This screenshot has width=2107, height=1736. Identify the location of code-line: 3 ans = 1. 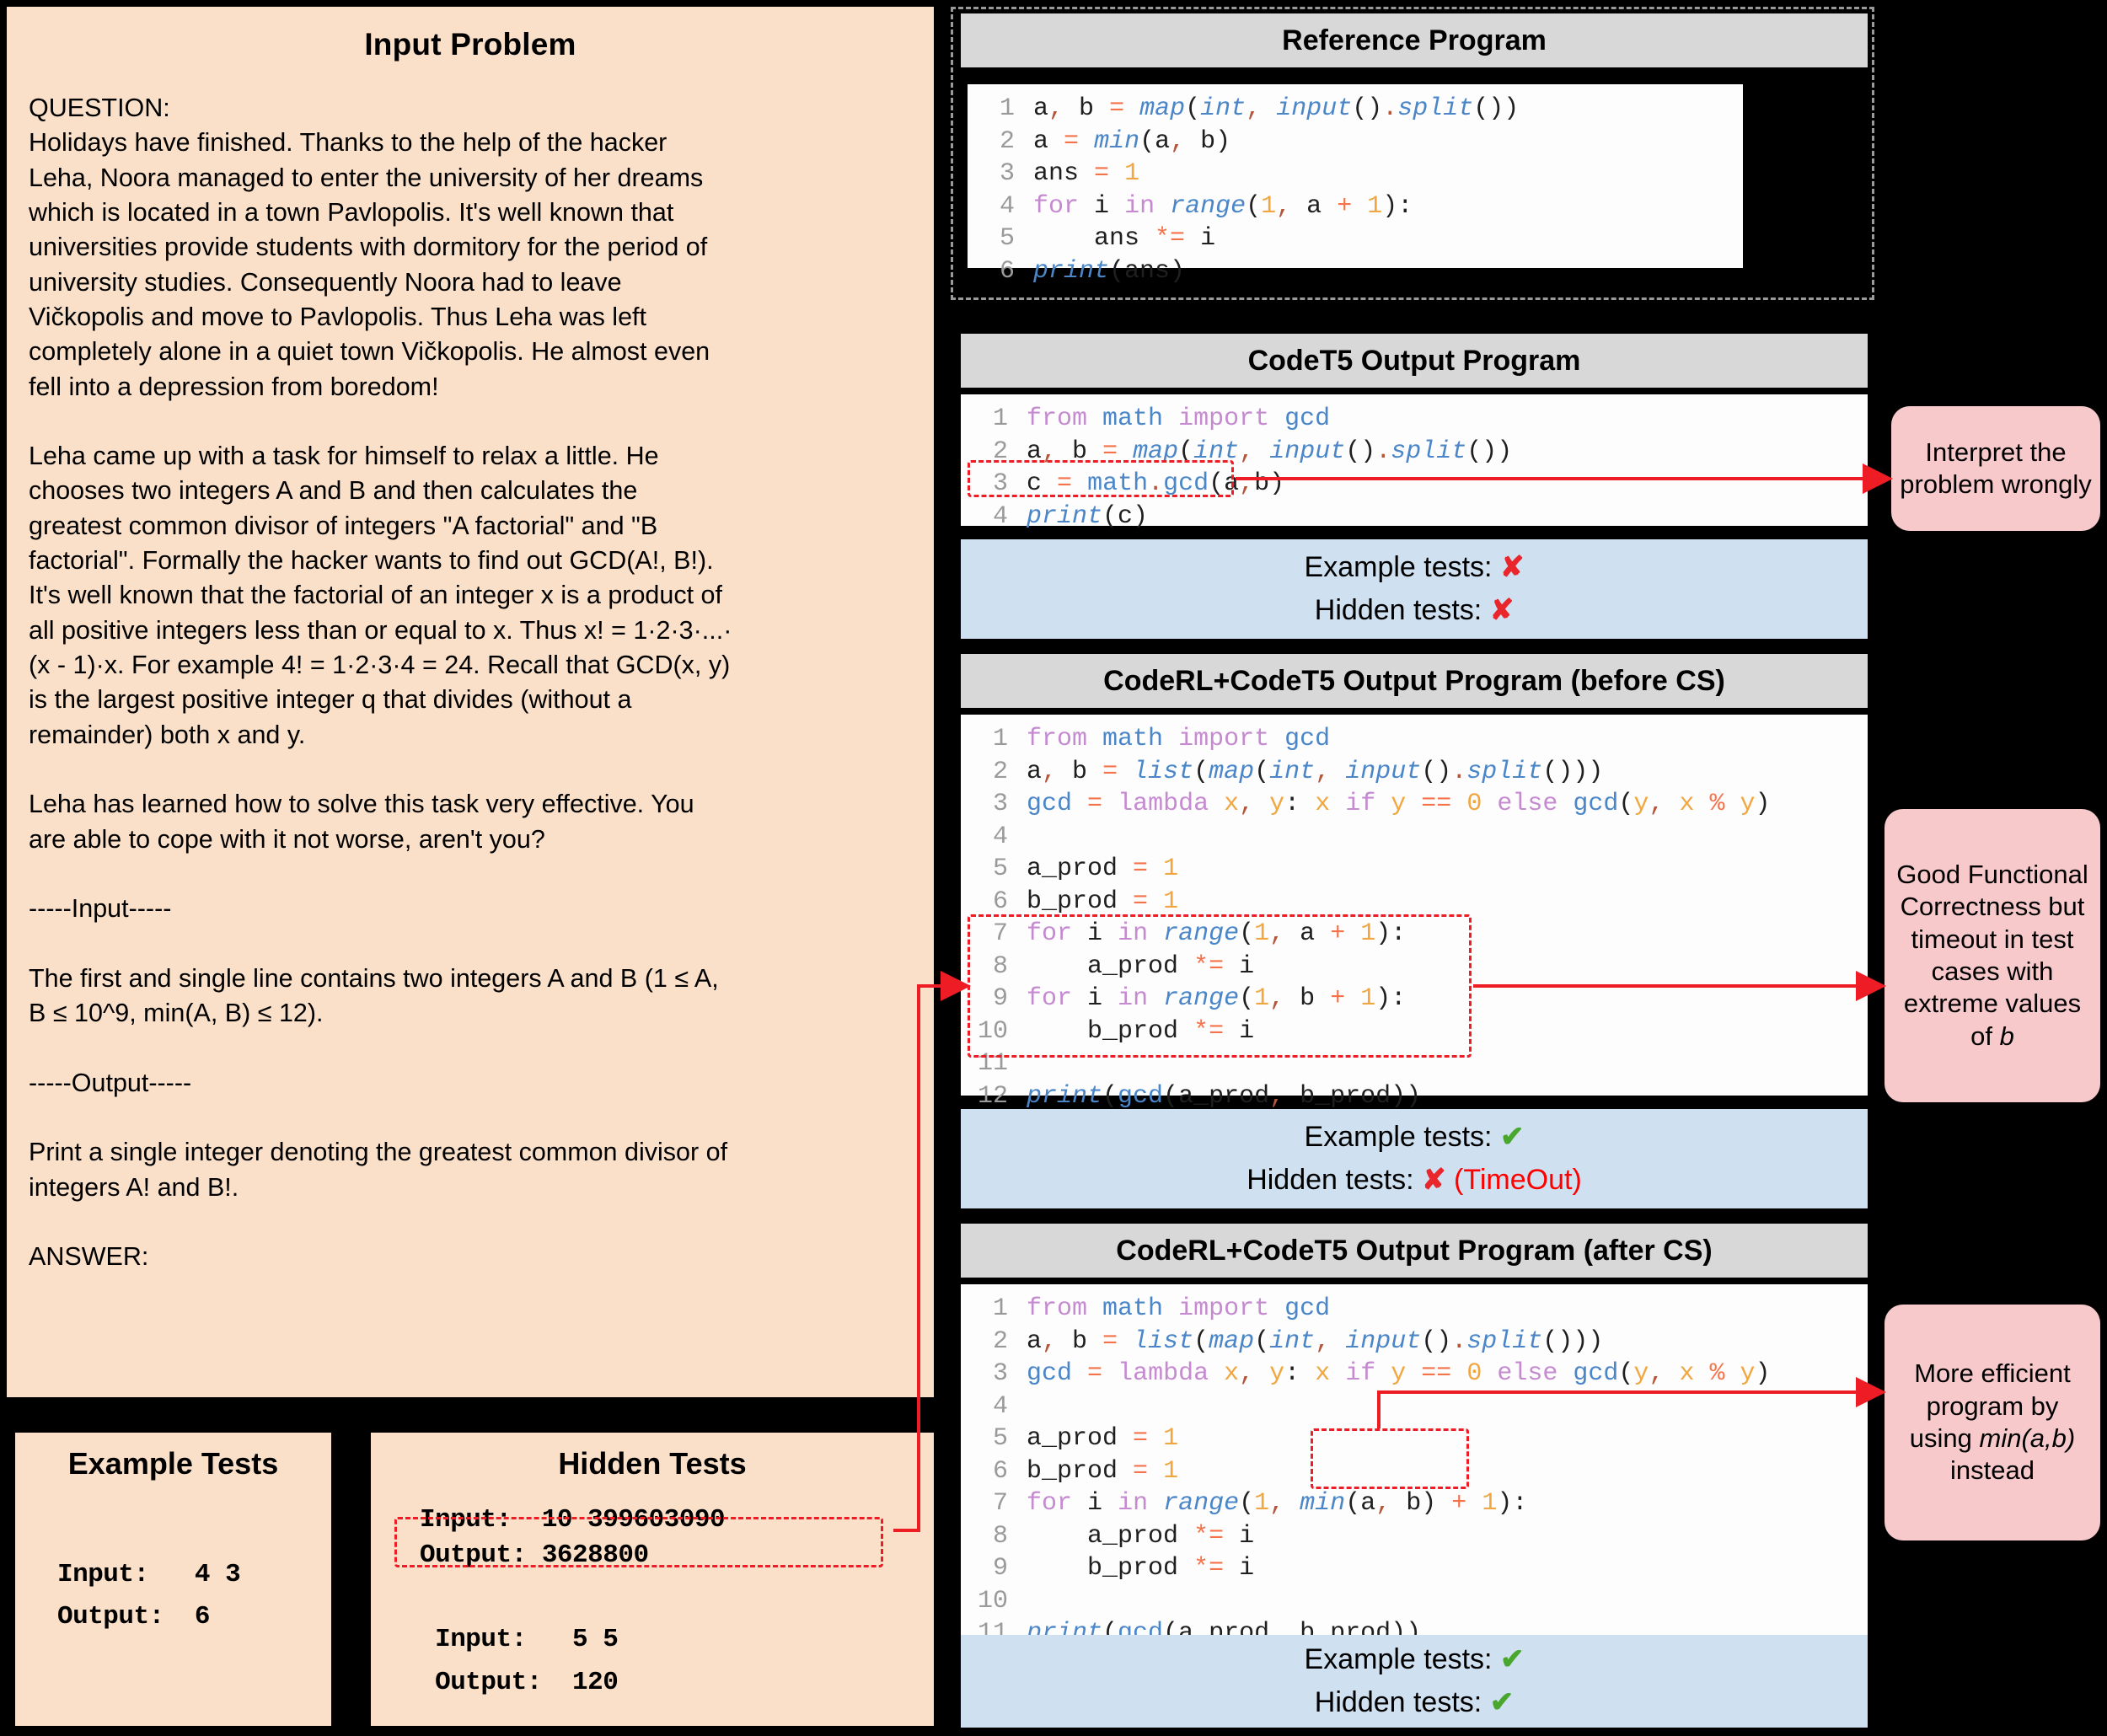
(1069, 174).